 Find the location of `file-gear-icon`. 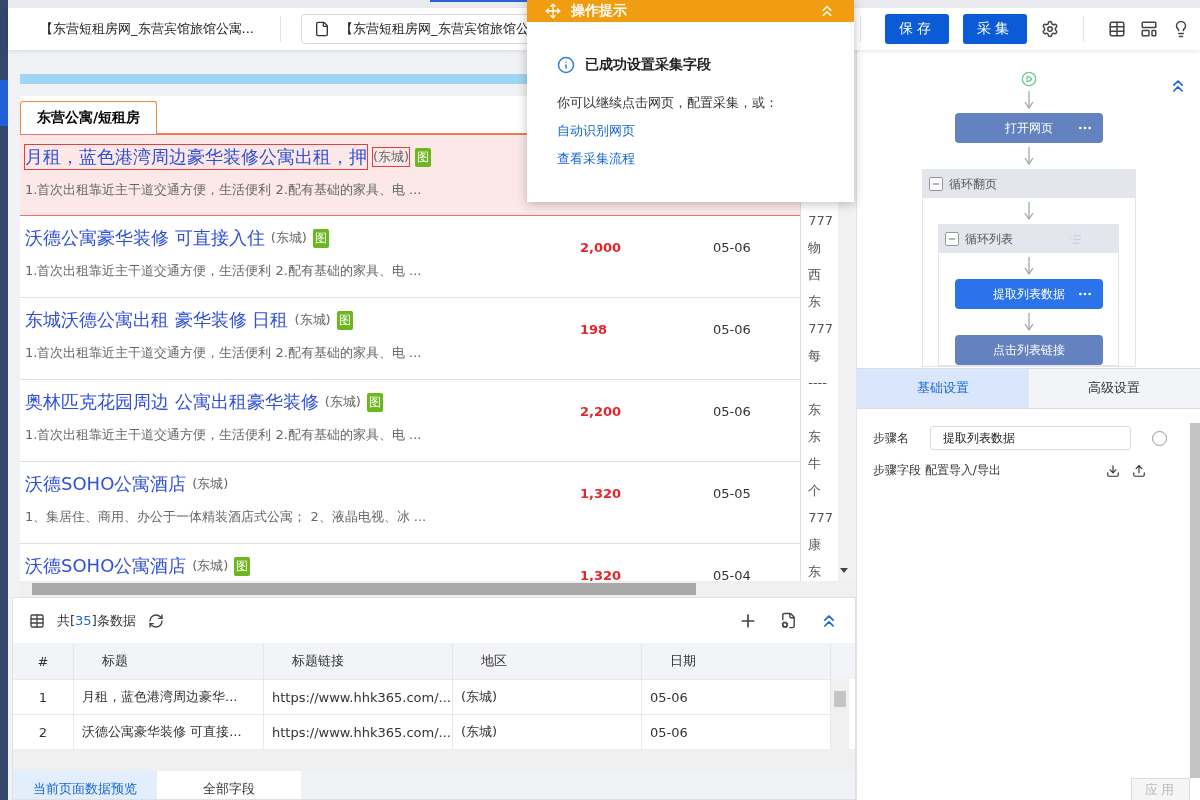

file-gear-icon is located at coordinates (788, 620).